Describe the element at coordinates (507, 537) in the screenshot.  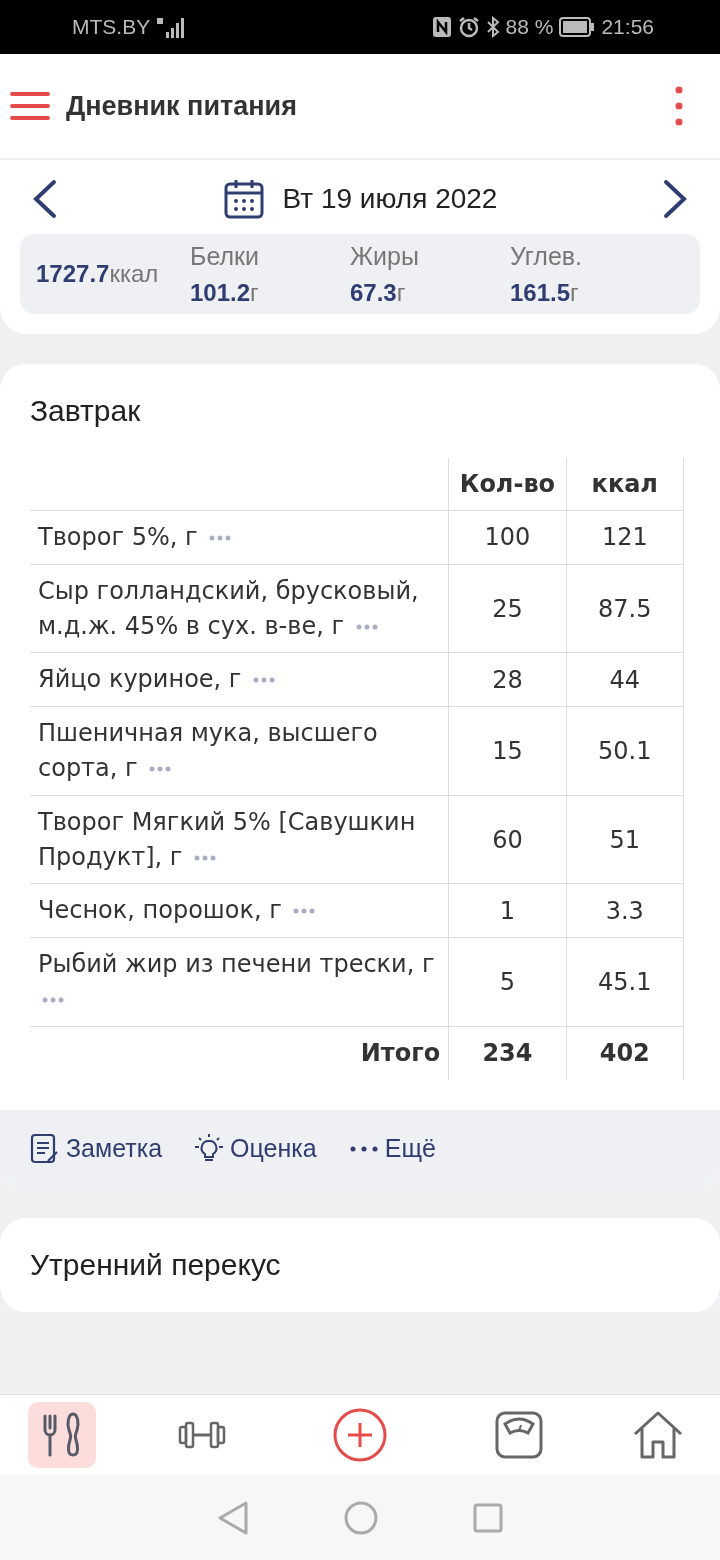
I see `quantity-cell: 100` at that location.